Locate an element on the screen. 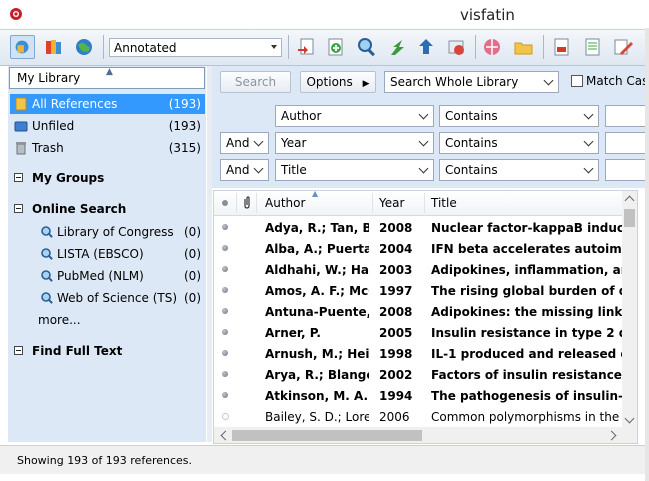 The height and width of the screenshot is (481, 649). cell-title: Factors of insulin resistance syndro is located at coordinates (527, 375).